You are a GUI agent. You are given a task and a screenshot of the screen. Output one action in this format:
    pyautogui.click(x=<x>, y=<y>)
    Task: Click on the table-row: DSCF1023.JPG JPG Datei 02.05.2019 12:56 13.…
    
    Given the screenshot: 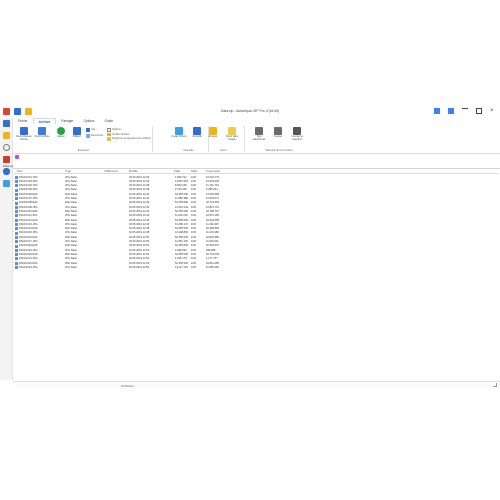 What is the action you would take?
    pyautogui.click(x=256, y=267)
    